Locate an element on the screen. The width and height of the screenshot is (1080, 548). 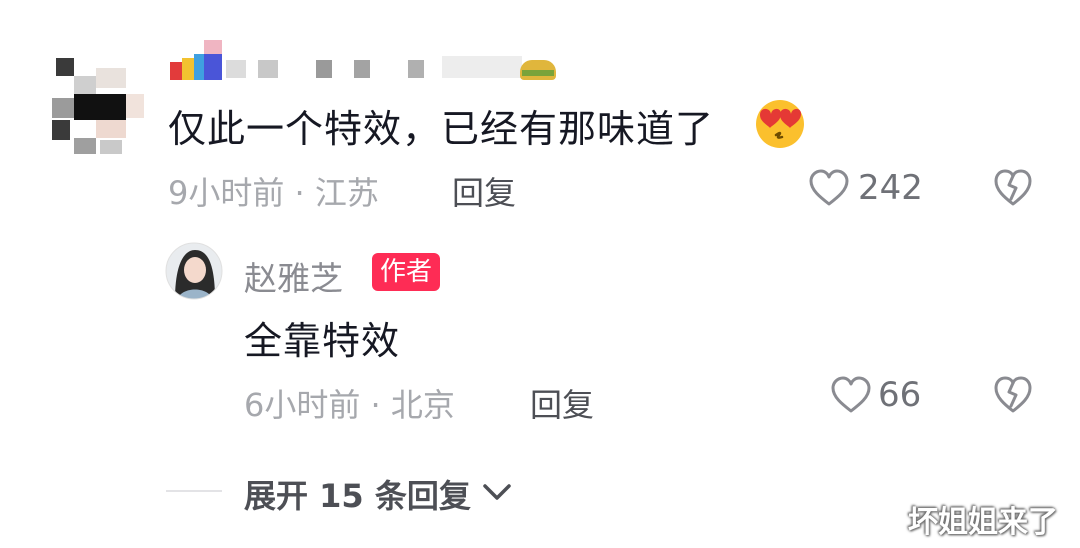
expand-divider is located at coordinates (194, 491).